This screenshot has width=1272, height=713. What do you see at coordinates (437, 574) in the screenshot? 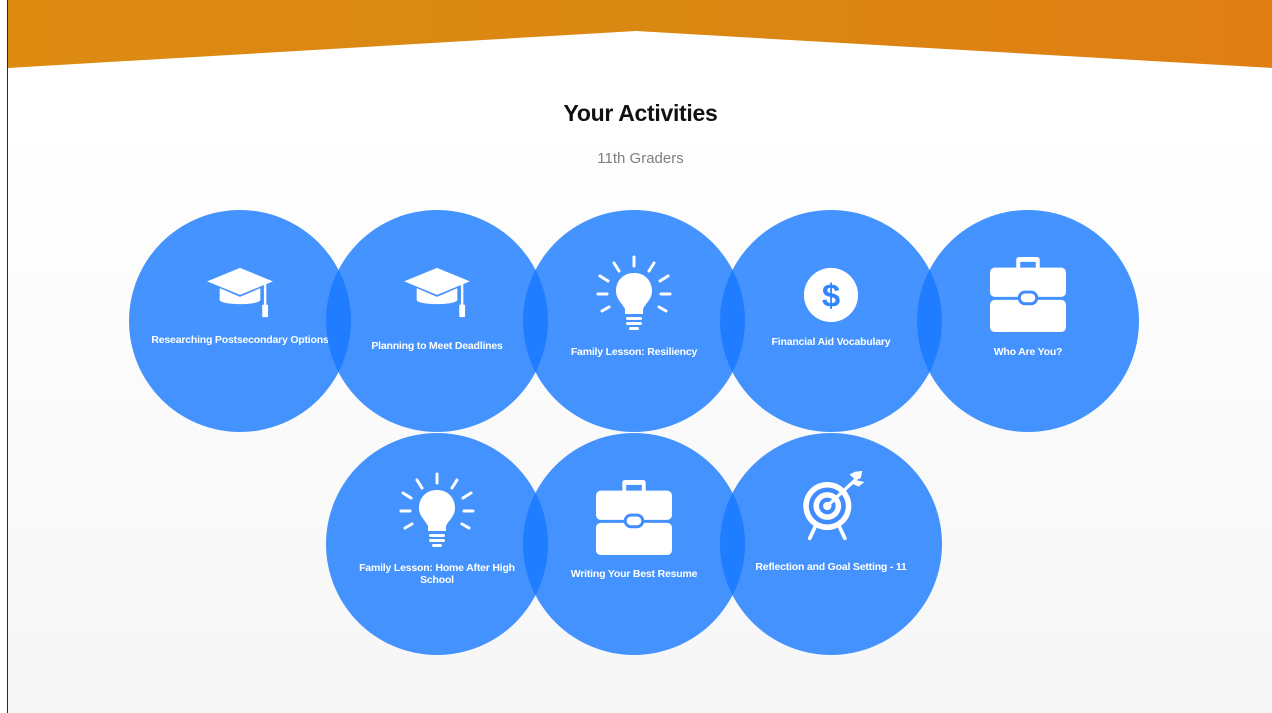
I see `activity-label: Family Lesson: Home After High School` at bounding box center [437, 574].